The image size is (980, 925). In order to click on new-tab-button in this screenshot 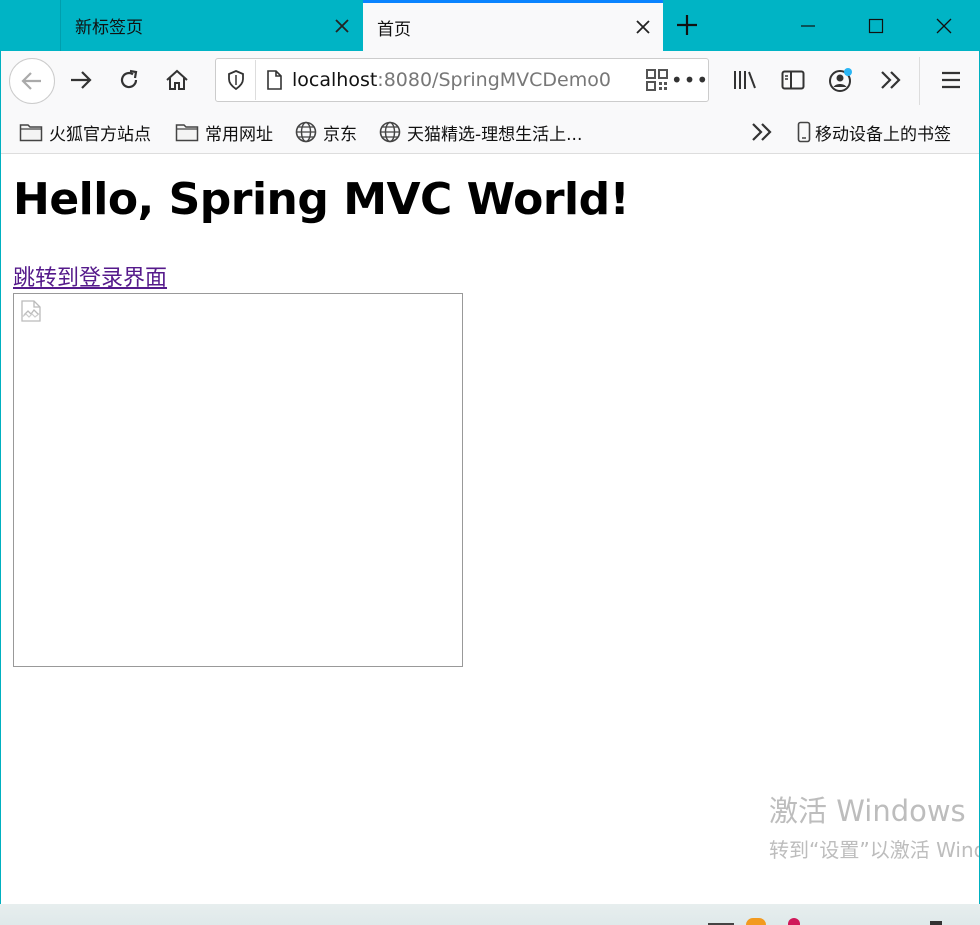, I will do `click(687, 25)`.